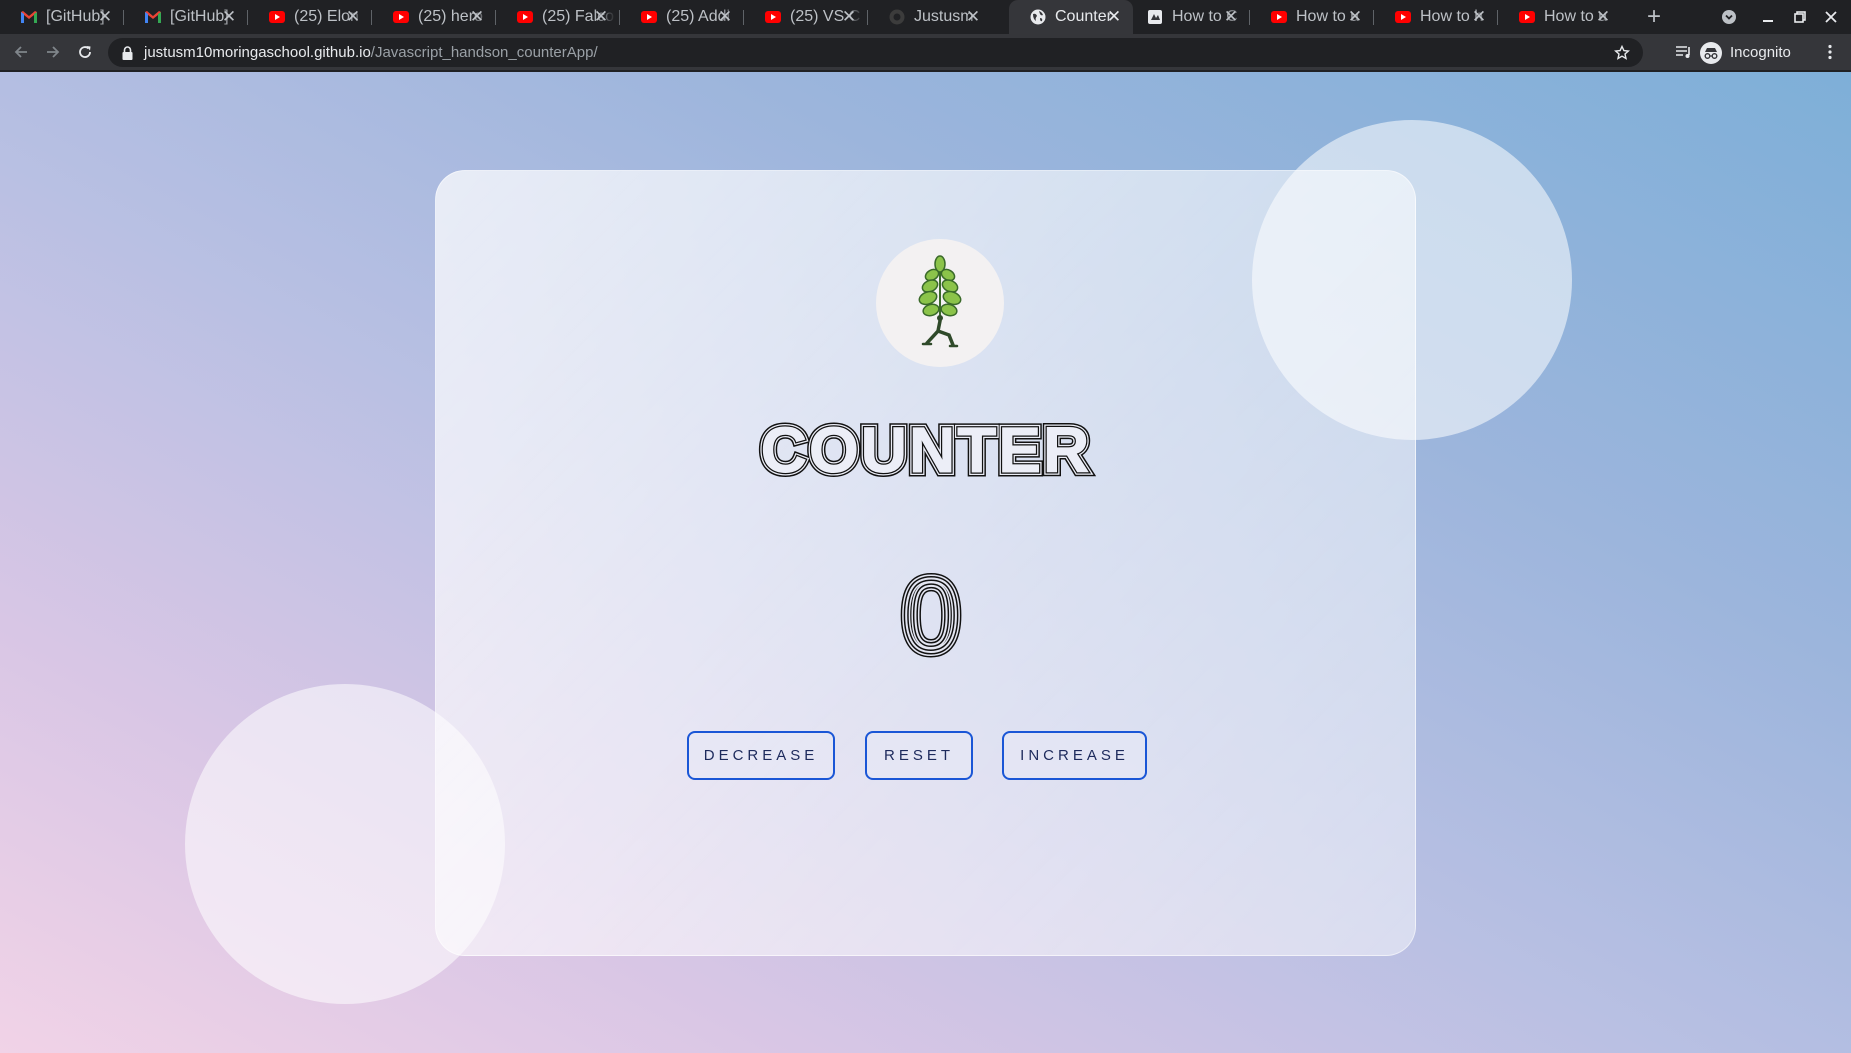 This screenshot has height=1053, width=1851. I want to click on decorative-circle, so click(1412, 280).